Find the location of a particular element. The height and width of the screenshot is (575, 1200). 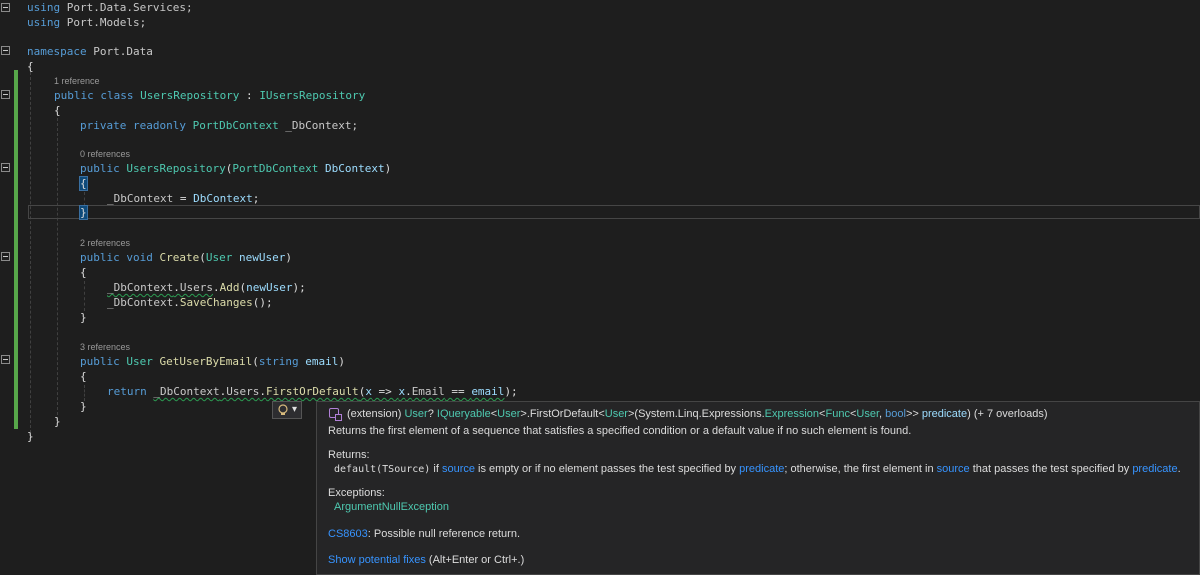

sig-text: >(System.Linq.Expressions. is located at coordinates (696, 414).